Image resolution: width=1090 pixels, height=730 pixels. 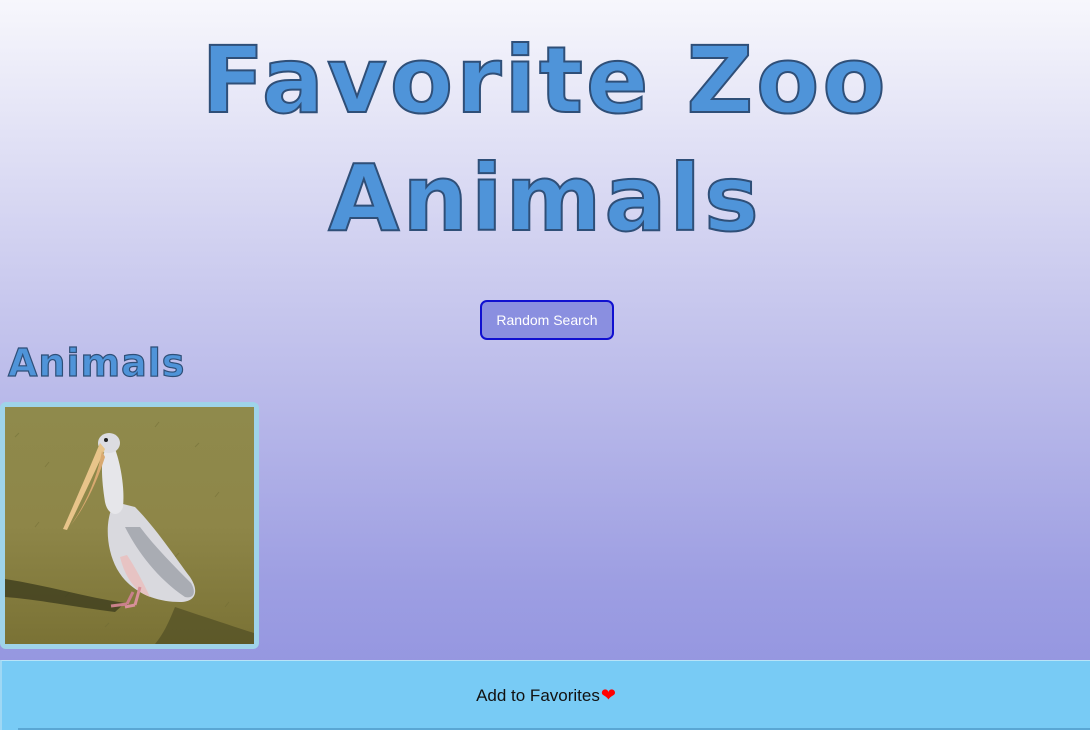 I want to click on random-search-button: Random Search, so click(x=547, y=320).